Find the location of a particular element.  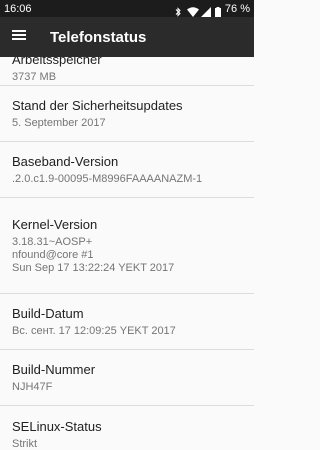

cell-signal-icon is located at coordinates (205, 10).